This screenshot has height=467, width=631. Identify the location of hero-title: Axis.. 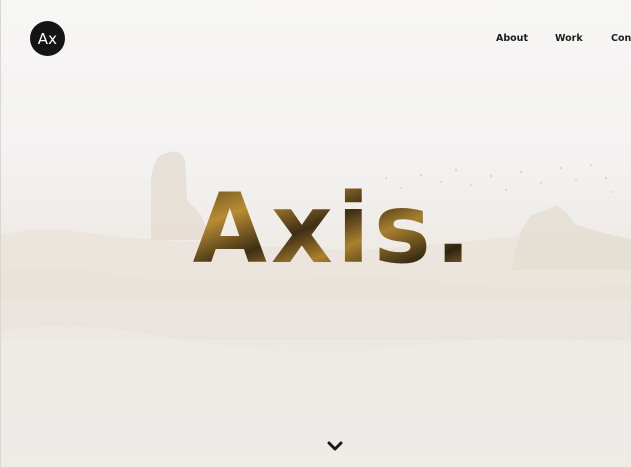
(334, 229).